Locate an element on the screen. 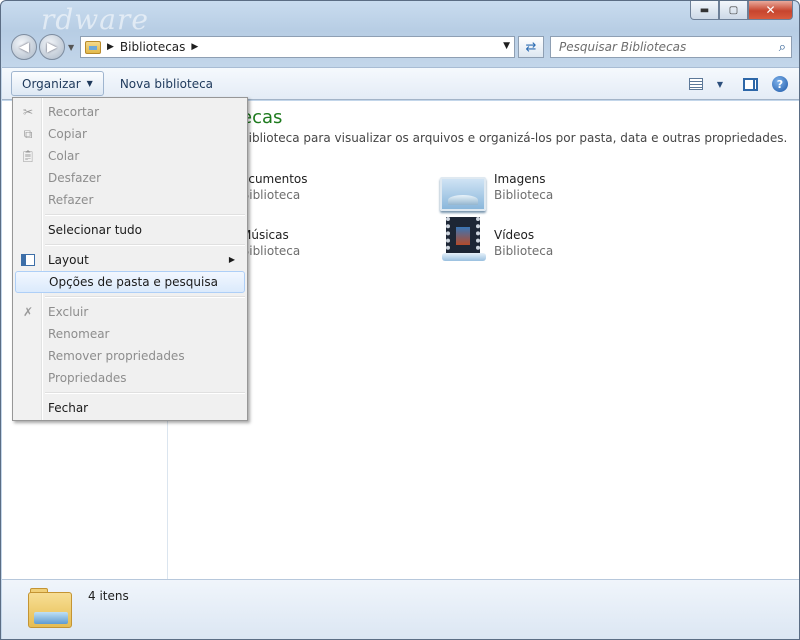 The height and width of the screenshot is (640, 800). submenu-arrow-icon: ▶ is located at coordinates (231, 259).